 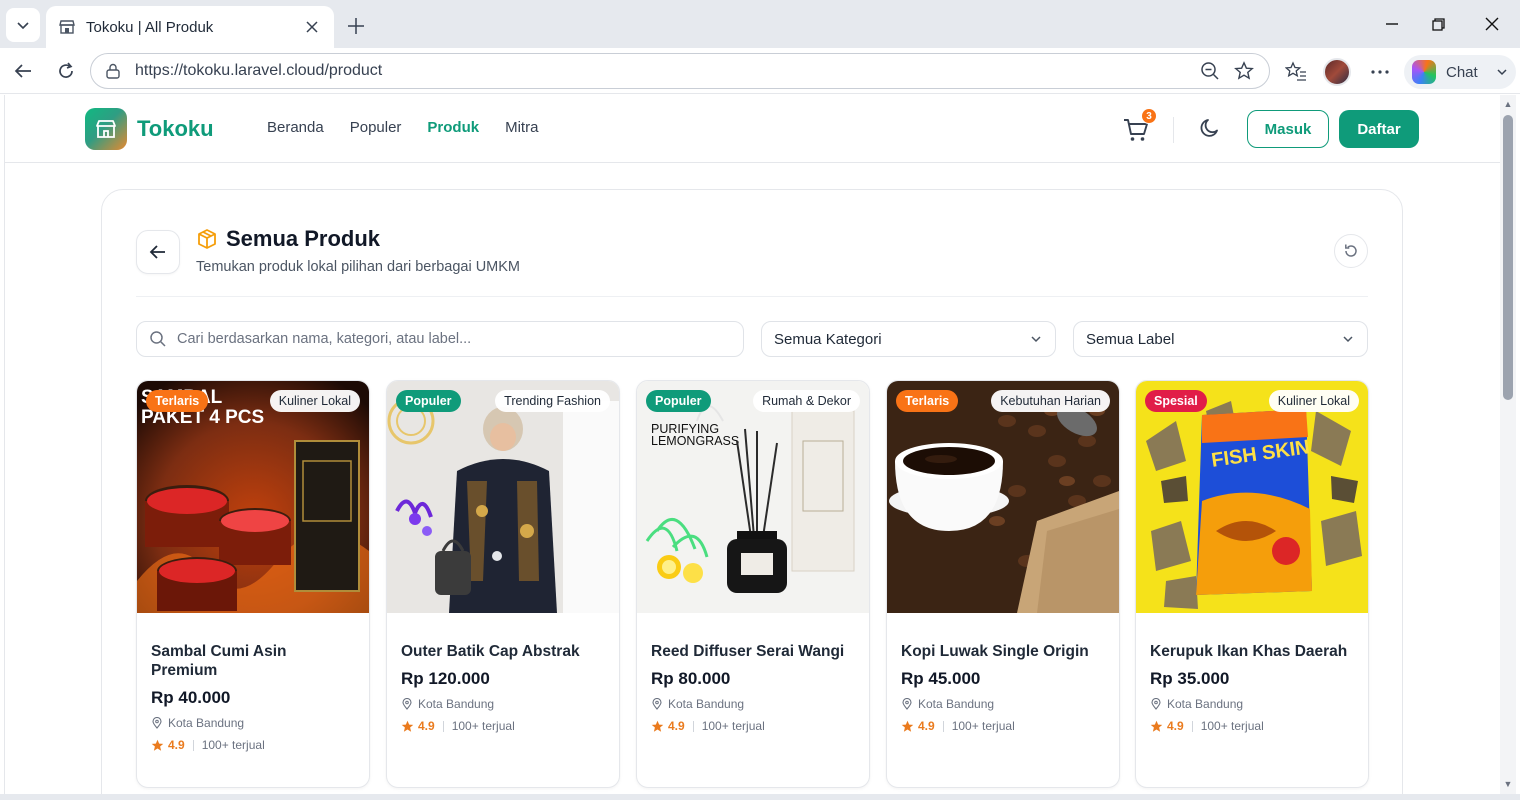 I want to click on brand-link: Tokoku, so click(x=149, y=129).